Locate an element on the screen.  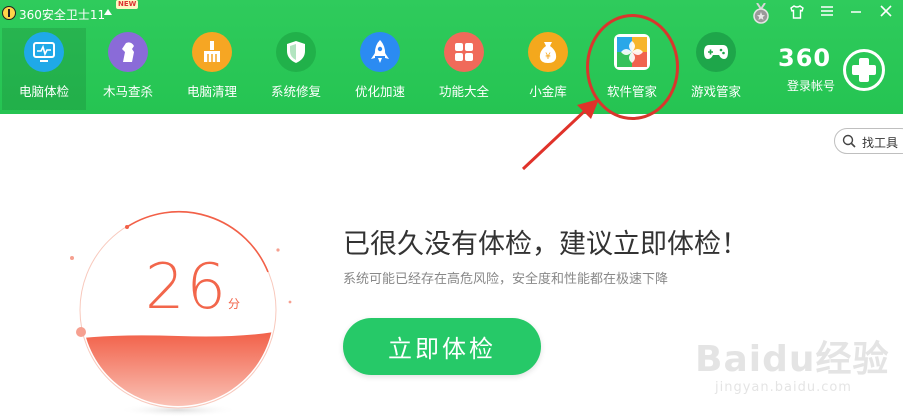
shield-icon is located at coordinates (296, 52).